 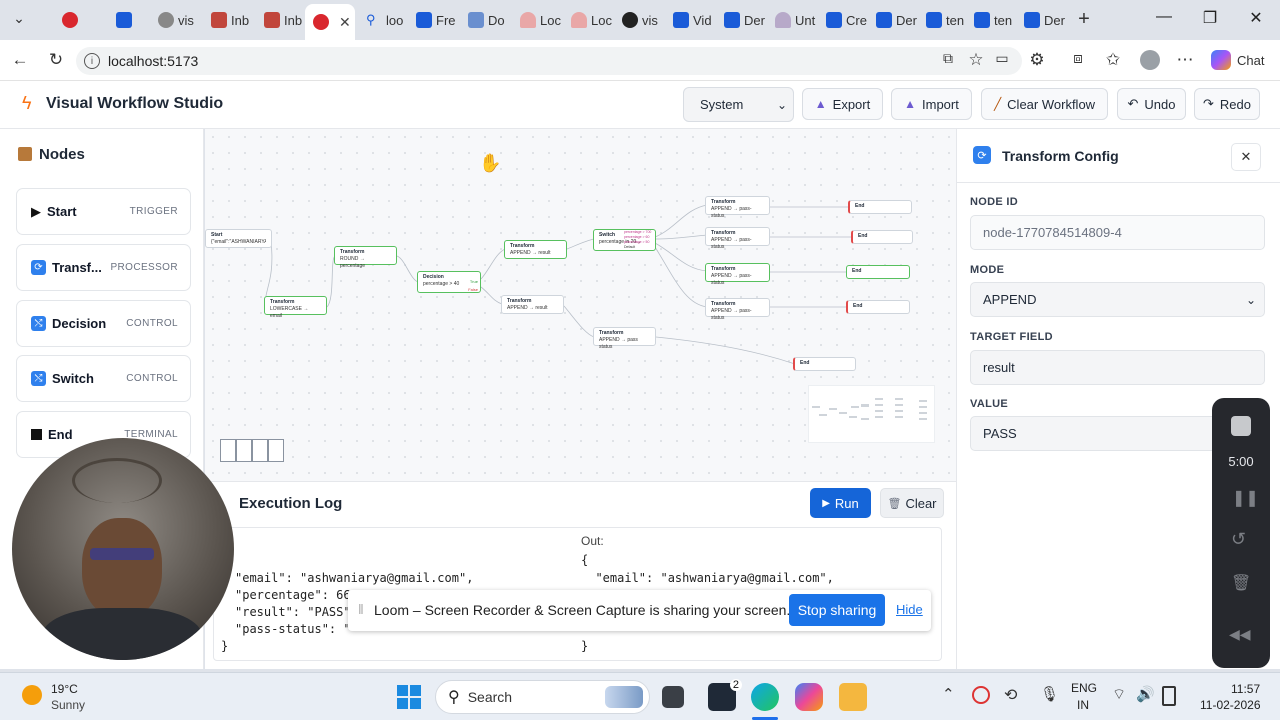 What do you see at coordinates (449, 282) in the screenshot?
I see `flow-node-decision: Decision percentage > 40 True False` at bounding box center [449, 282].